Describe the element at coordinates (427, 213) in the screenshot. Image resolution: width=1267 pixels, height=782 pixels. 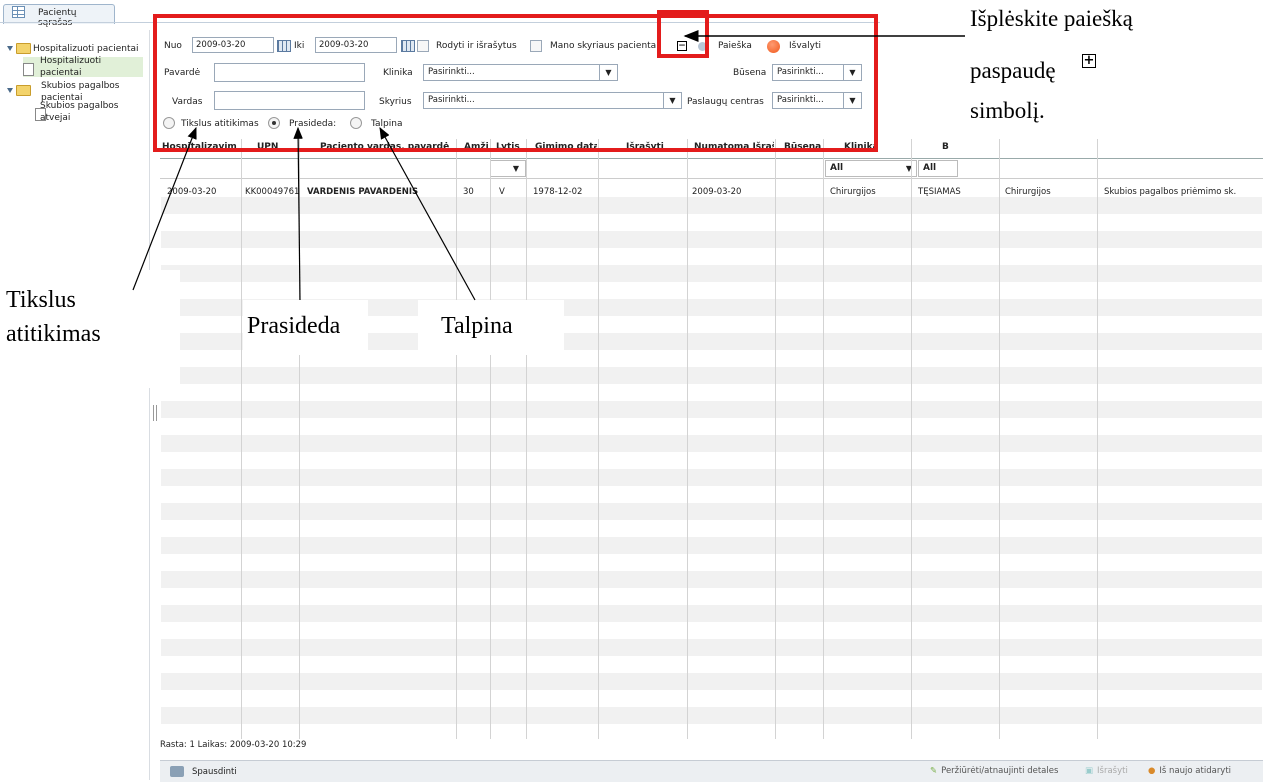
I see `arrow-contains` at that location.